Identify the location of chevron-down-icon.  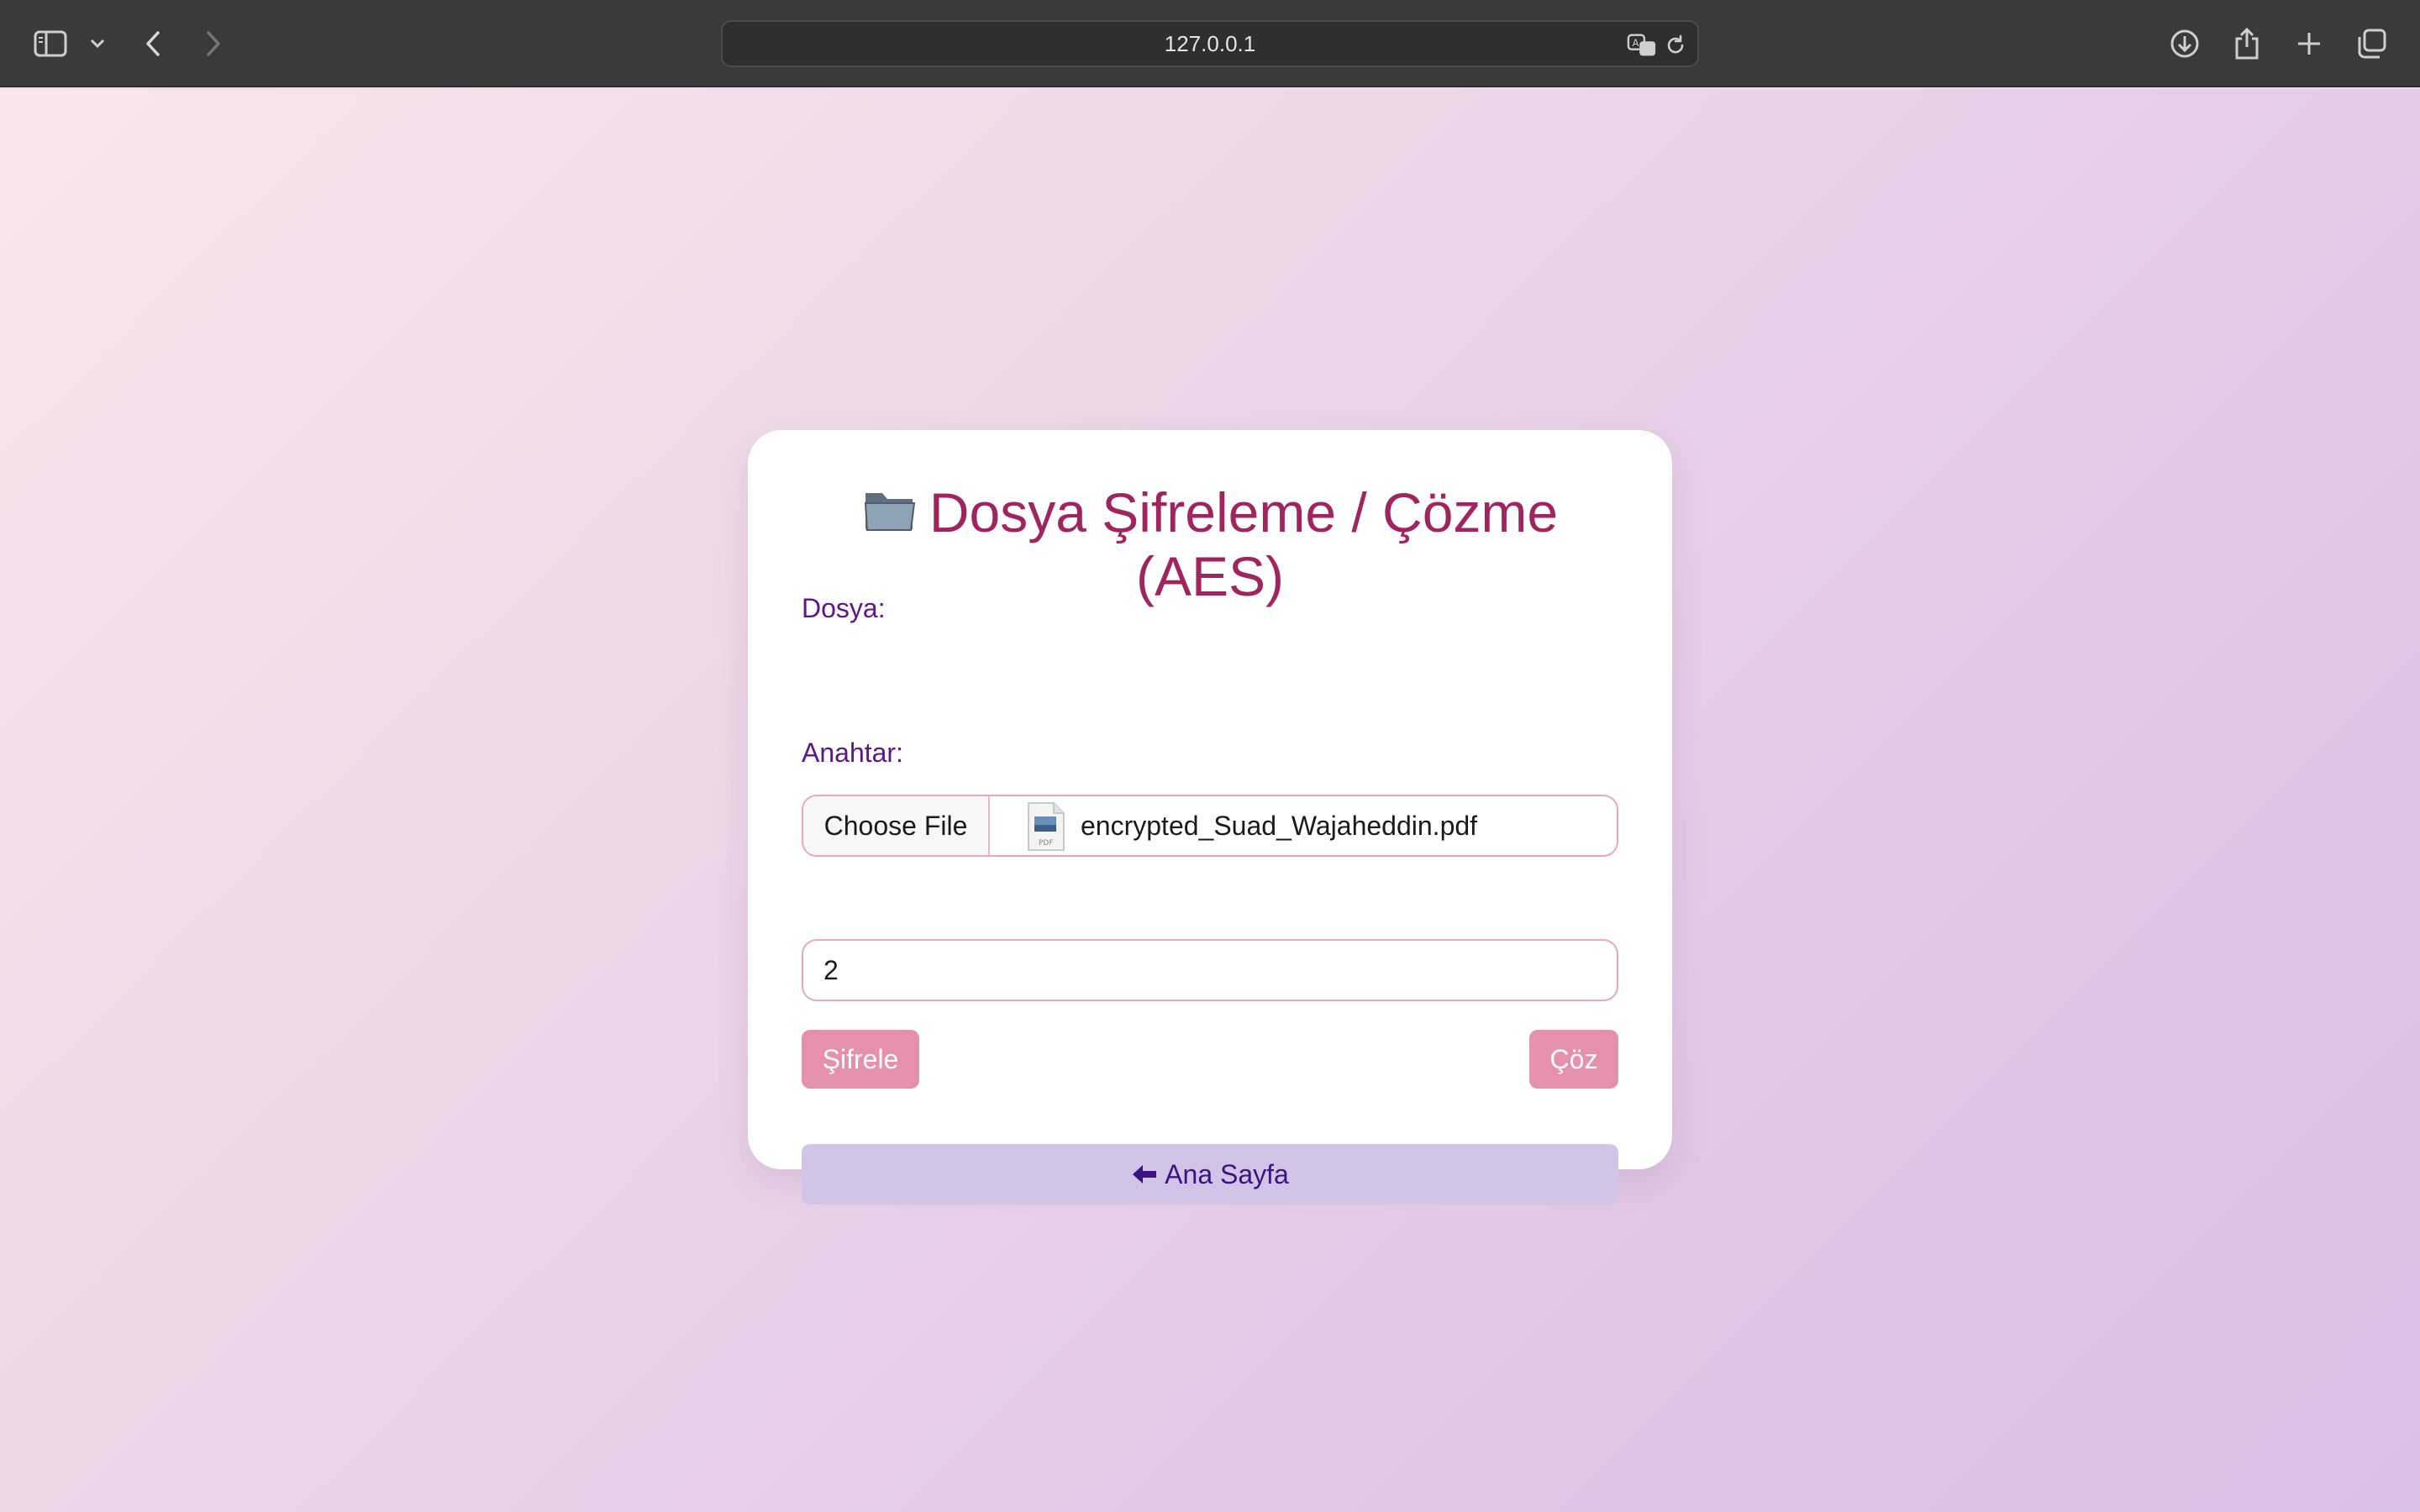
(97, 43).